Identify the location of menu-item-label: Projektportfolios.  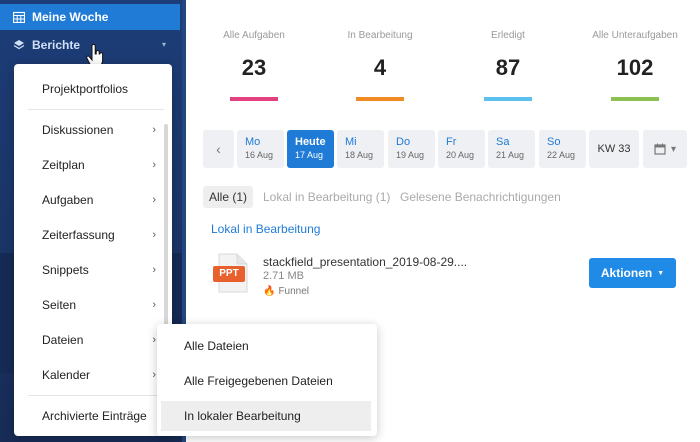
(85, 89).